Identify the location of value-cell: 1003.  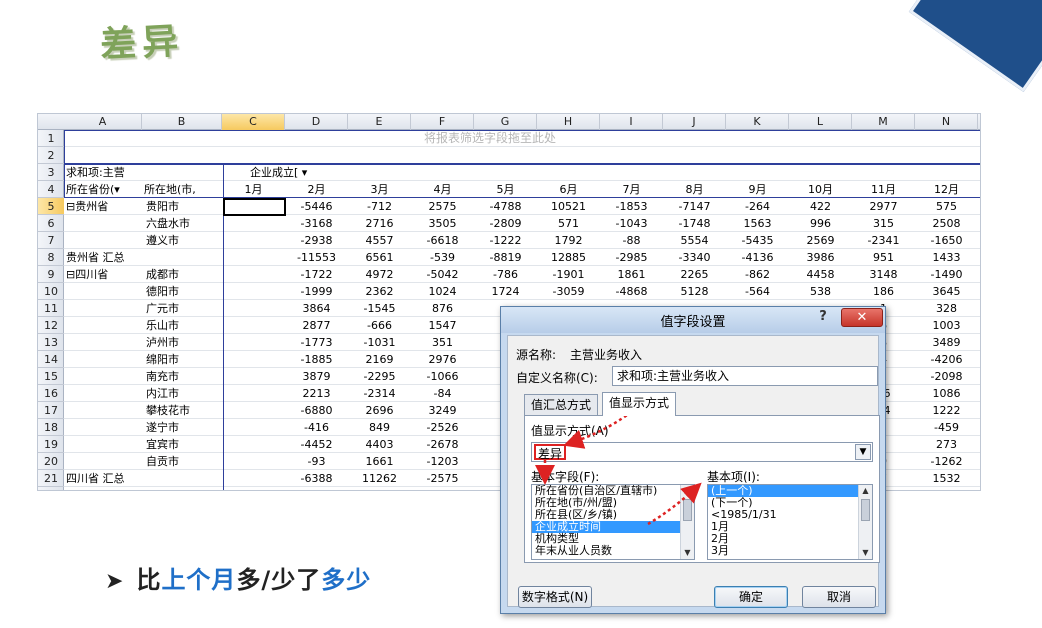
(946, 325).